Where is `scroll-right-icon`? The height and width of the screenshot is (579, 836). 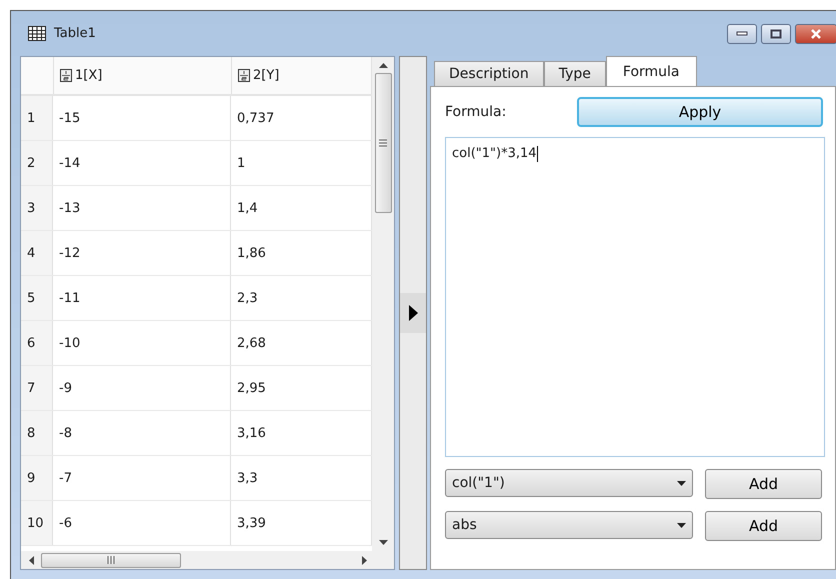 scroll-right-icon is located at coordinates (365, 560).